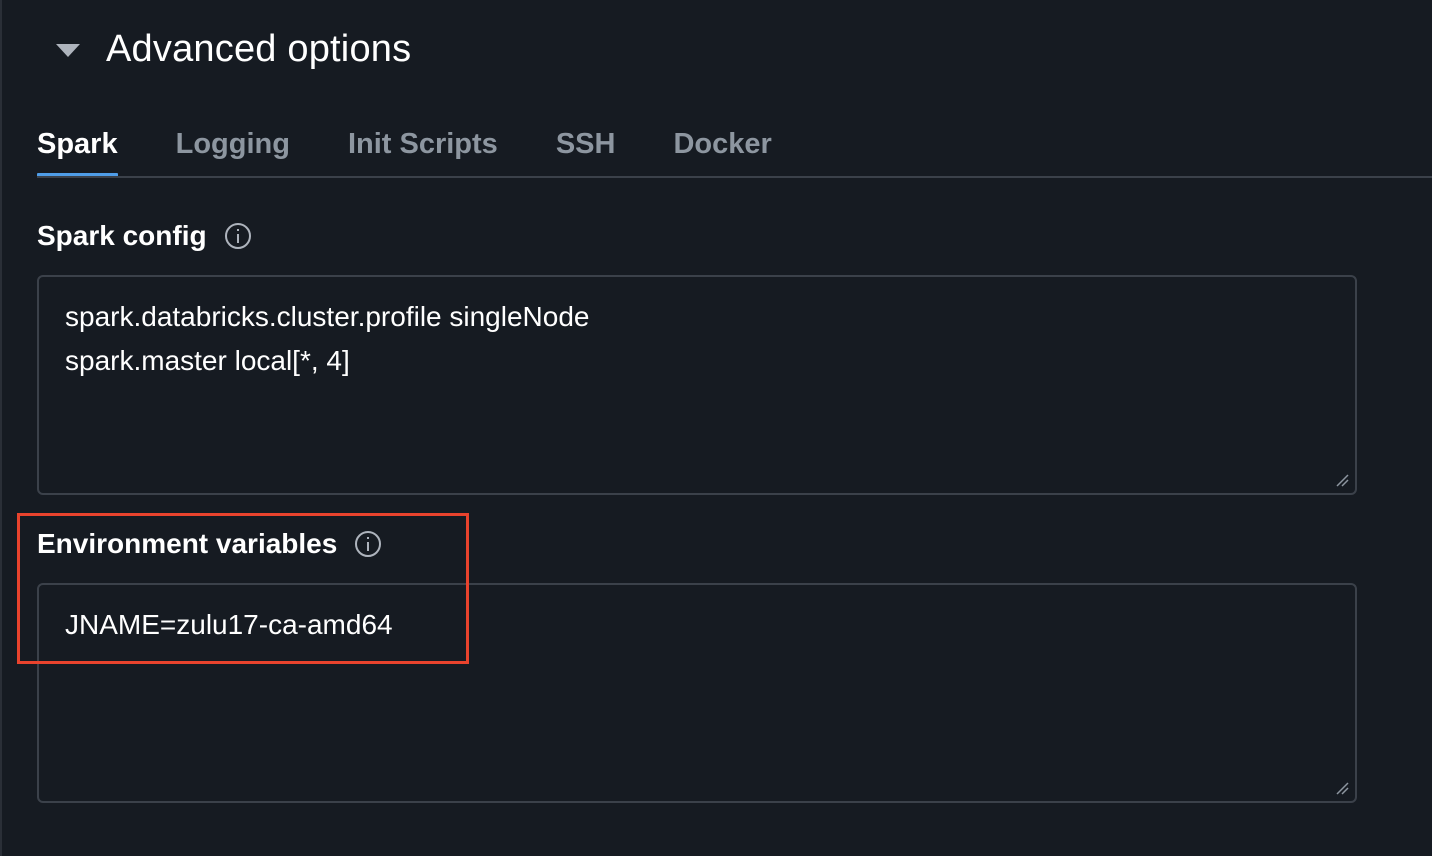 Image resolution: width=1432 pixels, height=856 pixels. I want to click on env-vars-label-row: Environment variables, so click(209, 544).